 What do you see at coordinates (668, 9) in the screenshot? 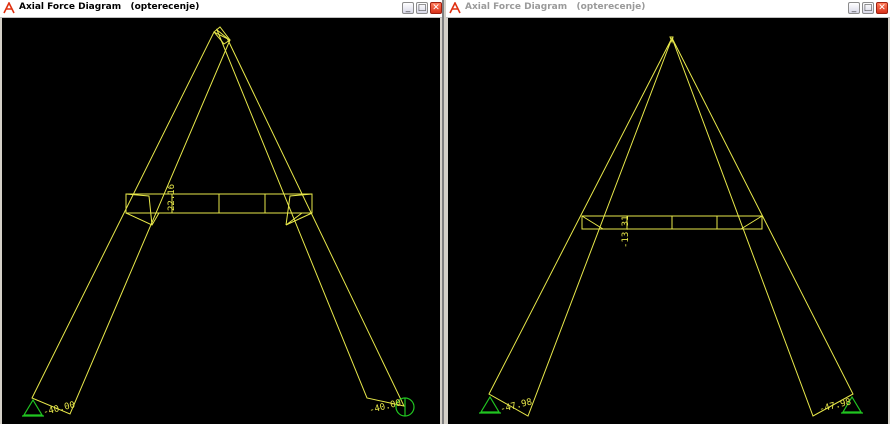
I see `right-title-bar: Axial Force Diagram (opterecenje) _ □ ✕` at bounding box center [668, 9].